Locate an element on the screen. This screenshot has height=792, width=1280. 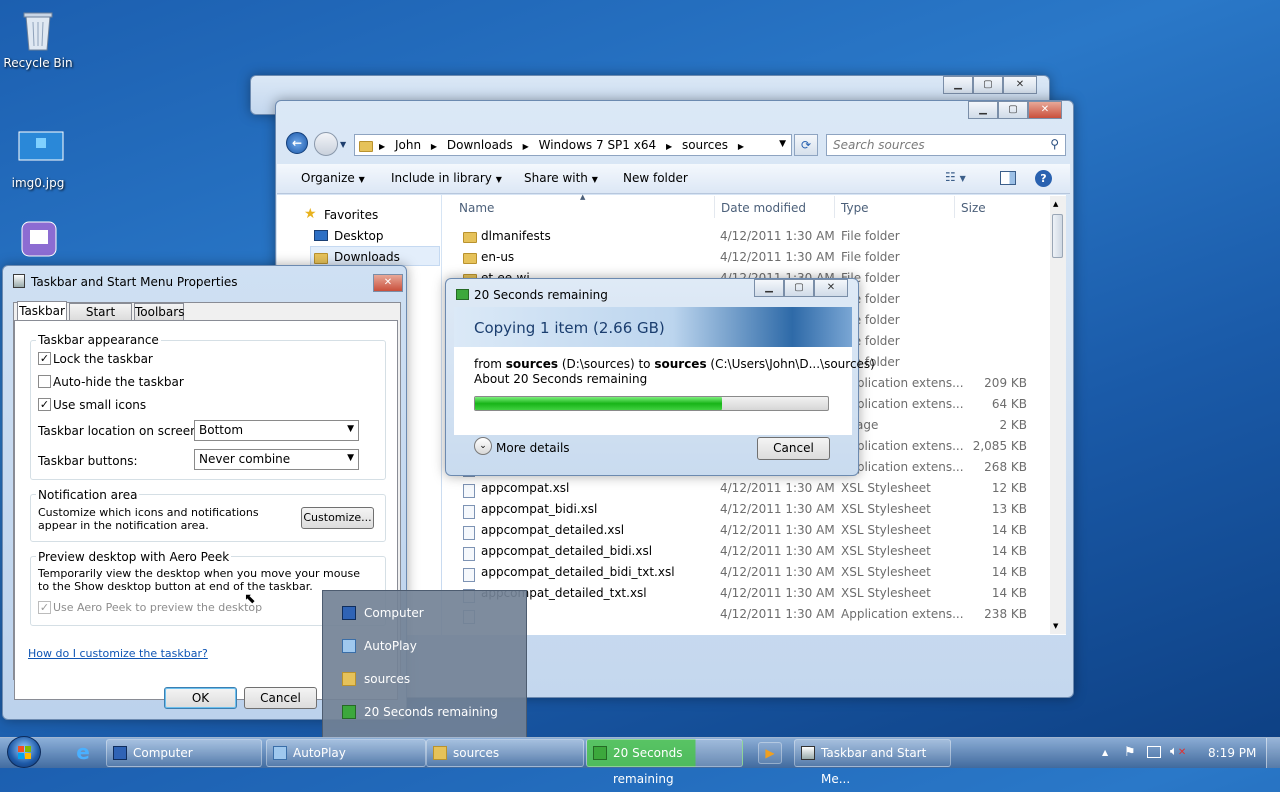
tab-start-menu: Start Menu is located at coordinates (100, 319).